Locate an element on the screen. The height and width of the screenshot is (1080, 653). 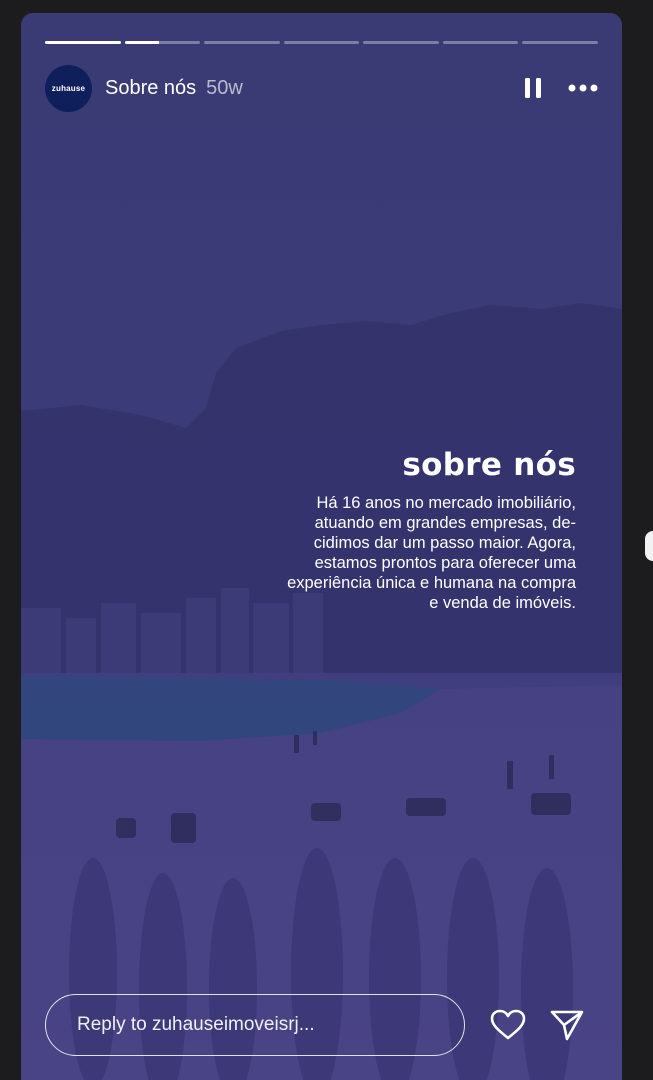
pause-button is located at coordinates (533, 88).